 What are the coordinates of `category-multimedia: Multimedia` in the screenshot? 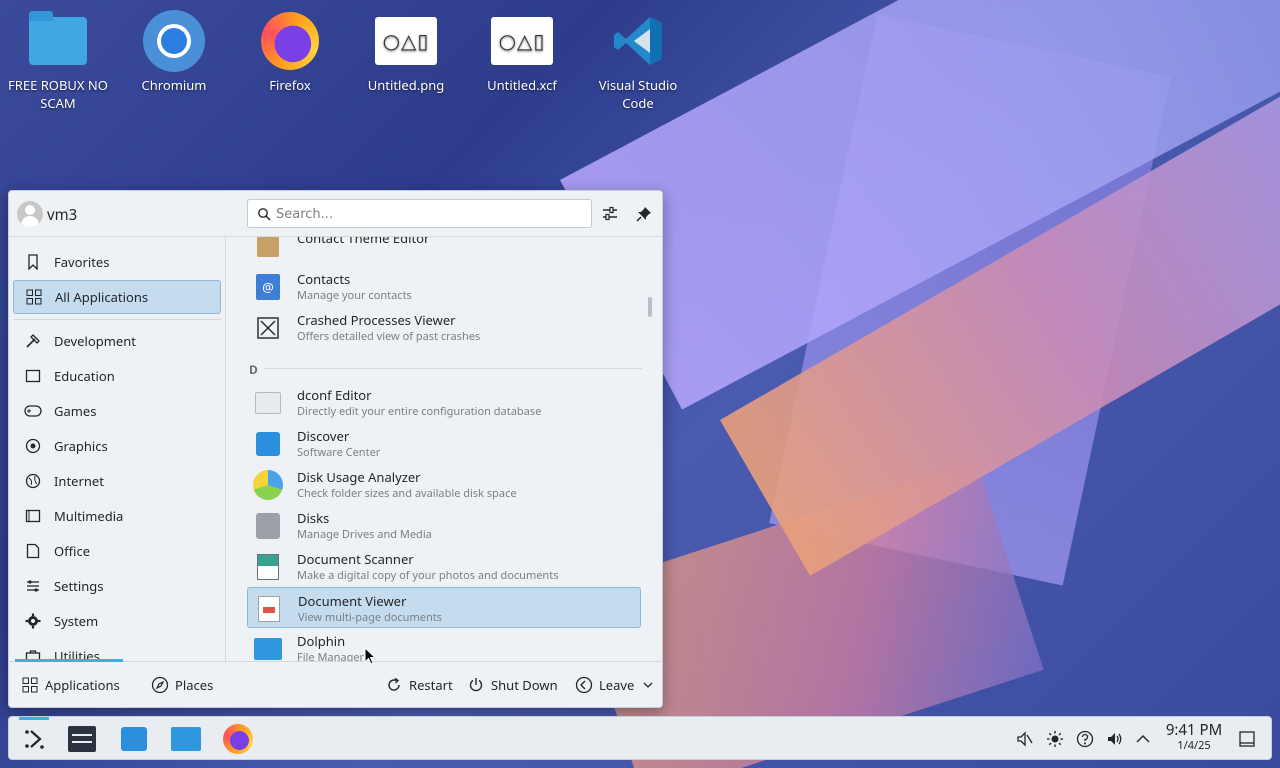 It's located at (117, 516).